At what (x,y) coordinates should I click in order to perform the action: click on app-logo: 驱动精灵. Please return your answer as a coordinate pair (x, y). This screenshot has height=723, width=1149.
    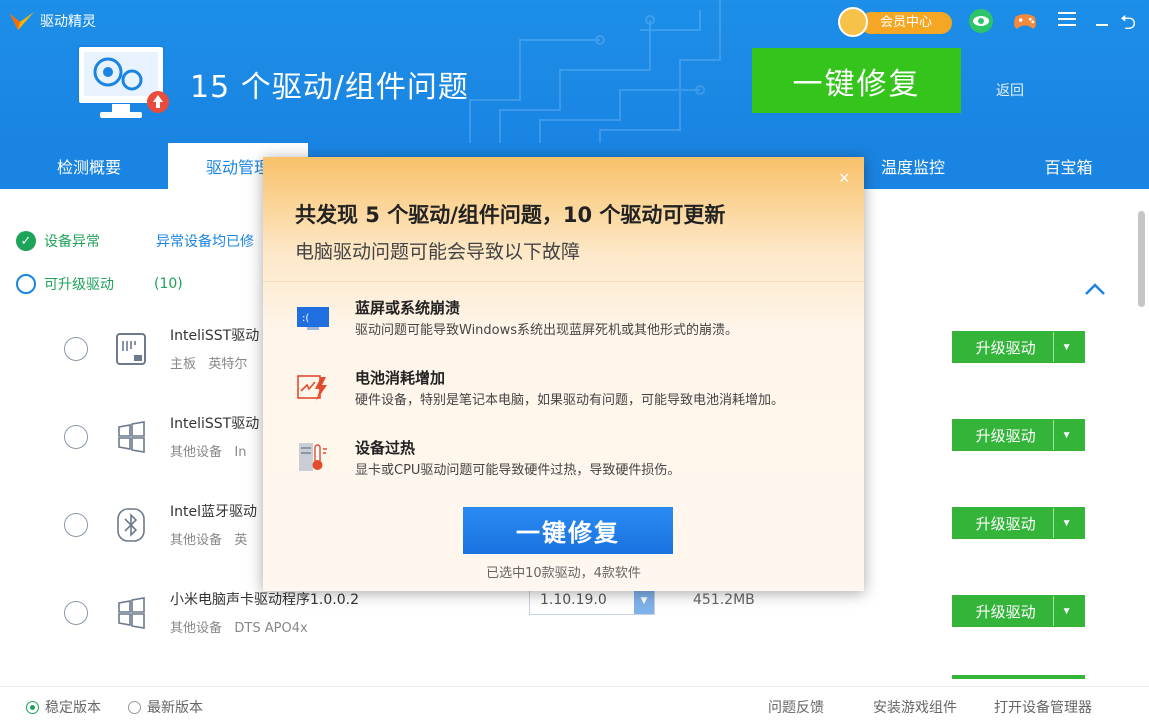
    Looking at the image, I should click on (52, 21).